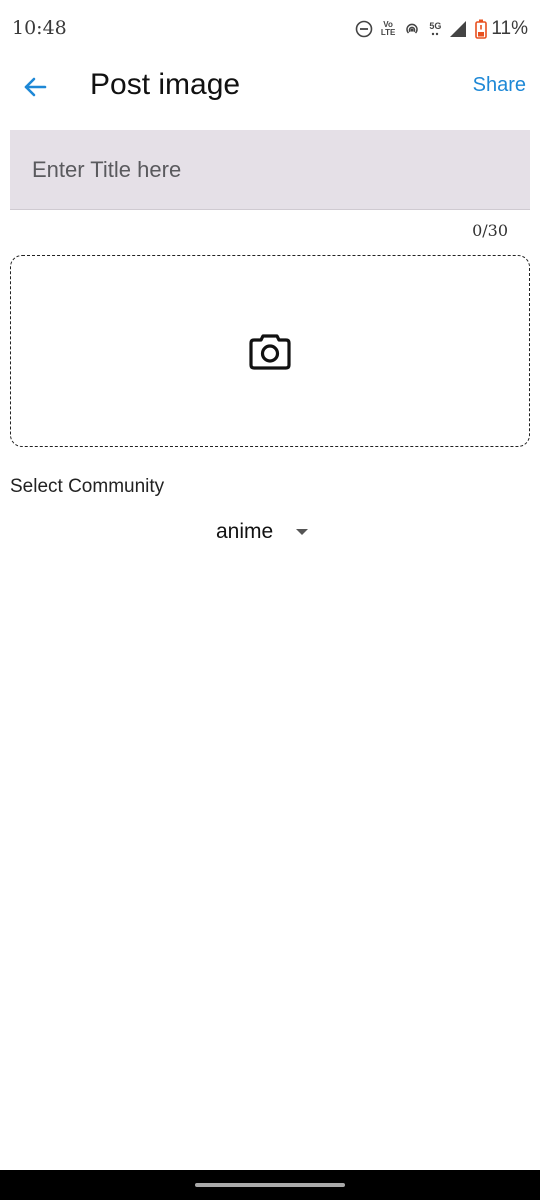 Image resolution: width=540 pixels, height=1200 pixels. I want to click on signal-icon, so click(458, 29).